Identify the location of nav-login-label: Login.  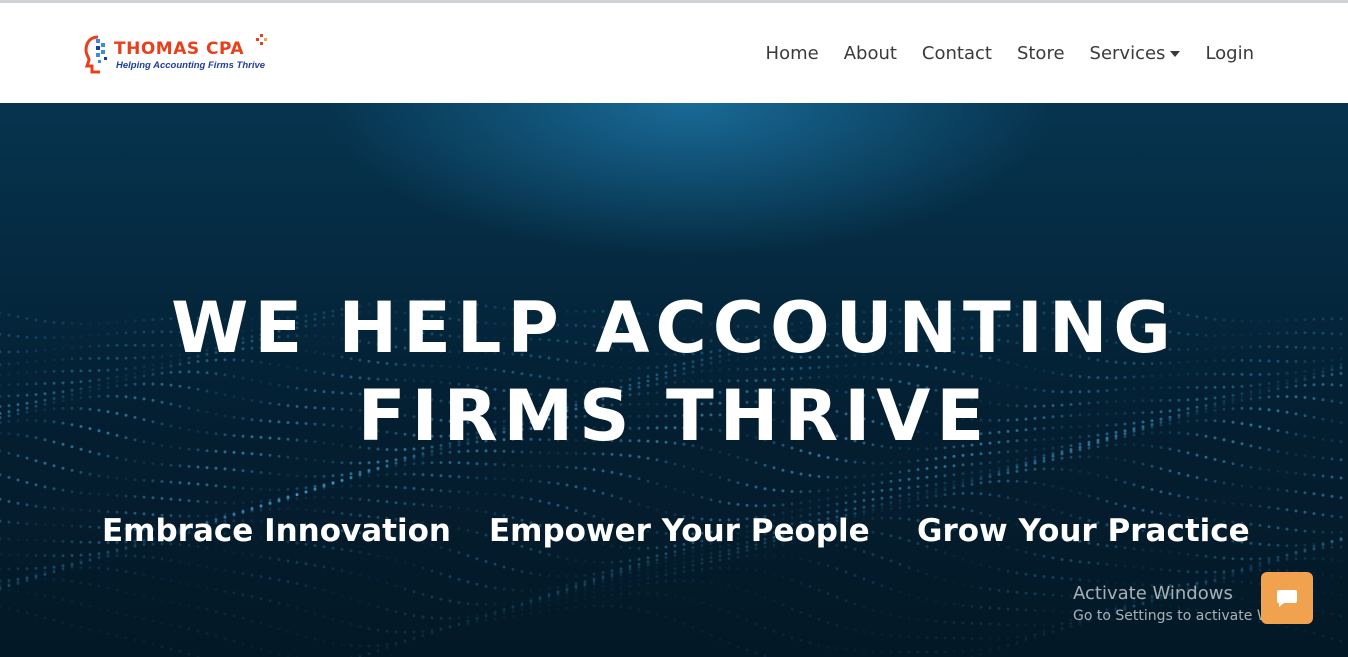
(1229, 53).